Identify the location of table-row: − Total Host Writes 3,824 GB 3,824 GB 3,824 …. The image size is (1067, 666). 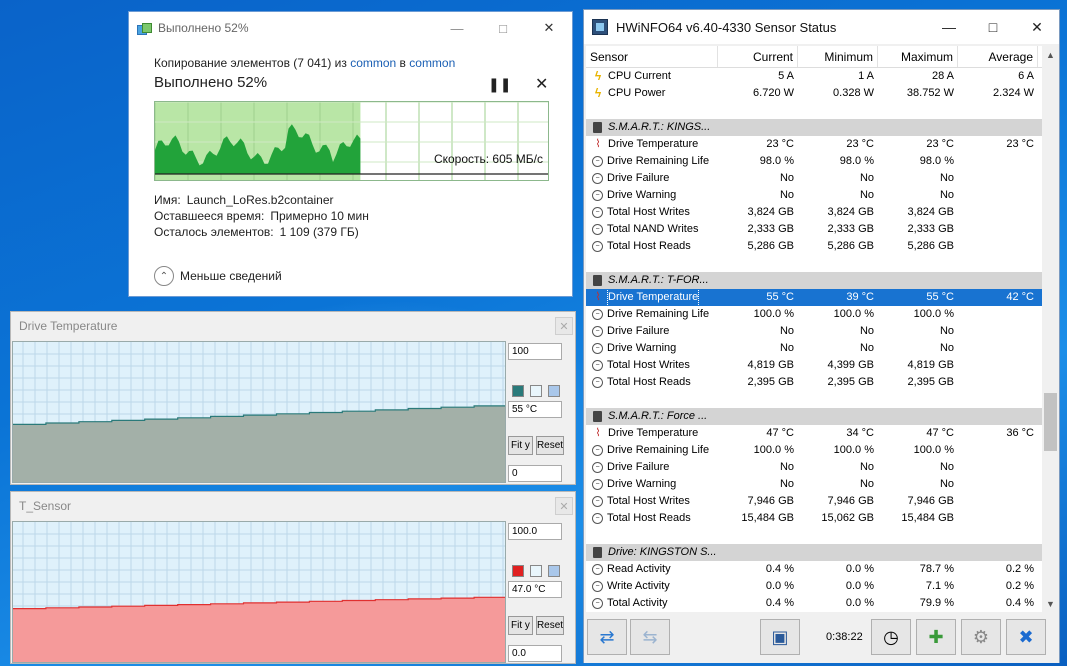
(814, 212).